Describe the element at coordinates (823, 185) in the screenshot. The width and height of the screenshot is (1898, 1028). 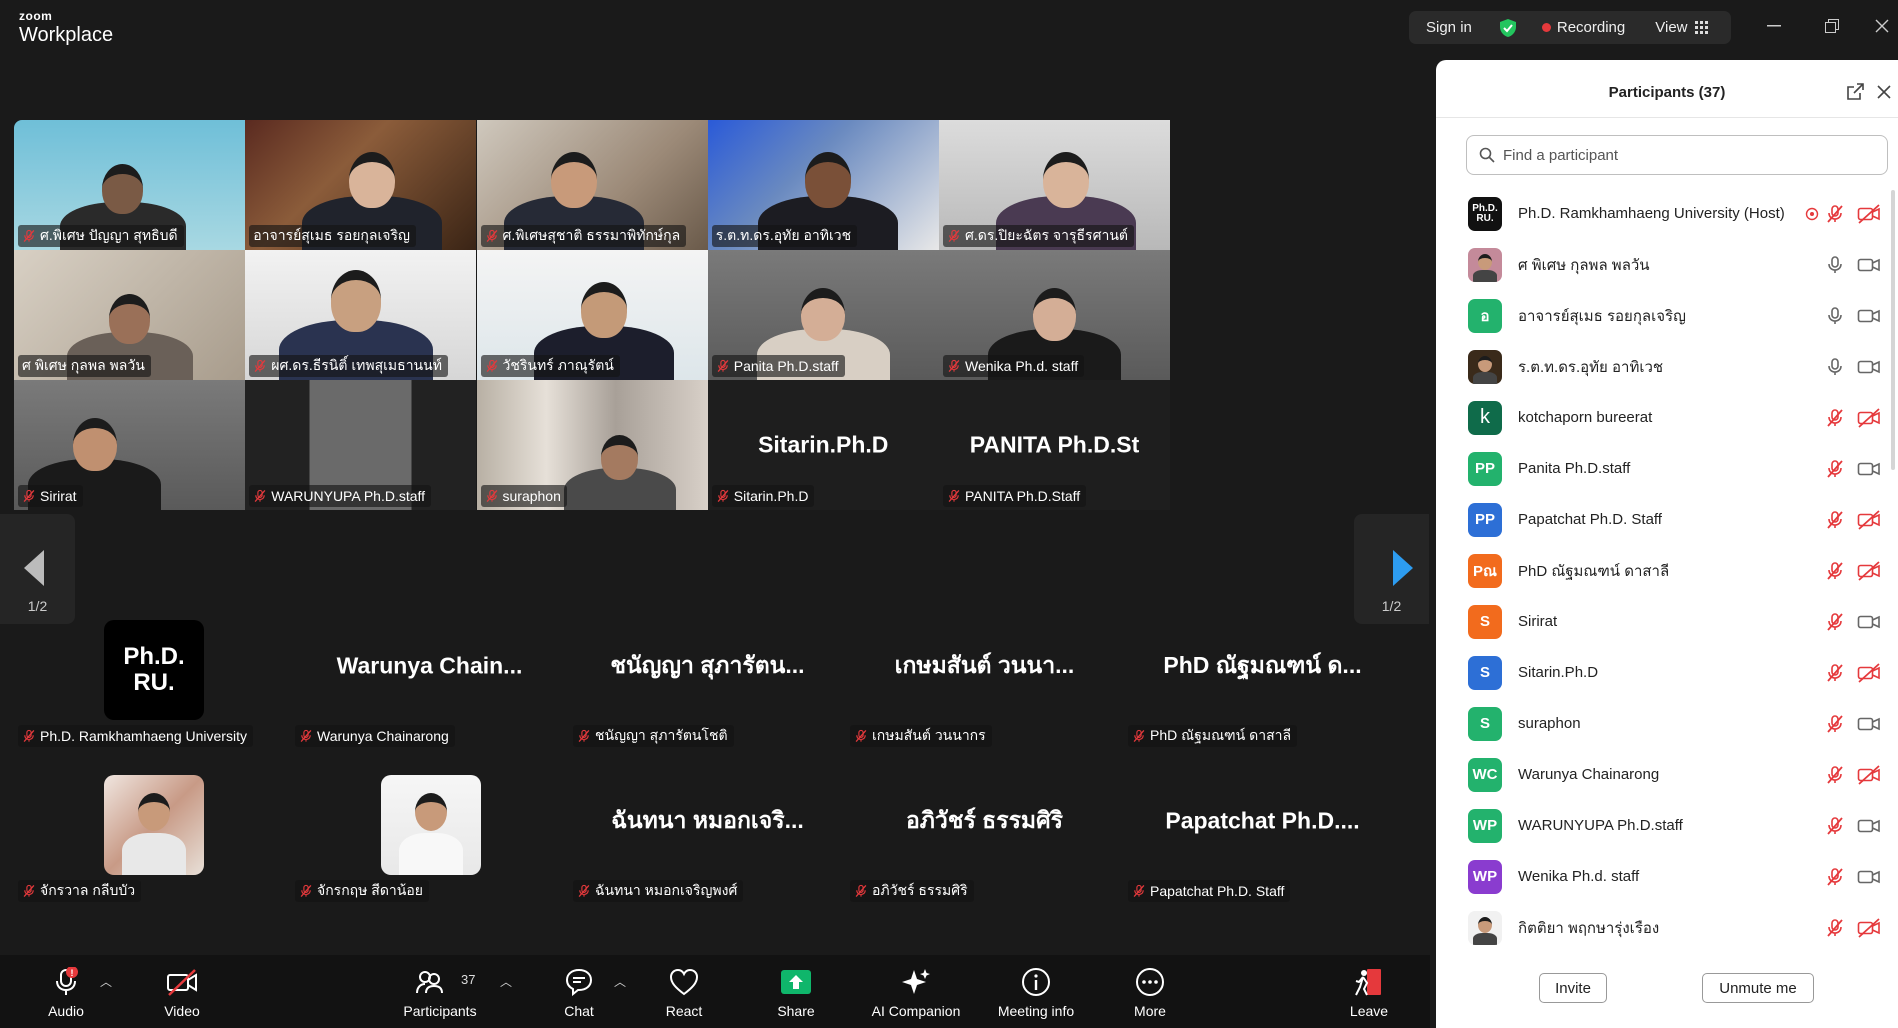
I see `video-tile: ร.ต.ท.ดร.อุทัย อาทิเวช` at that location.